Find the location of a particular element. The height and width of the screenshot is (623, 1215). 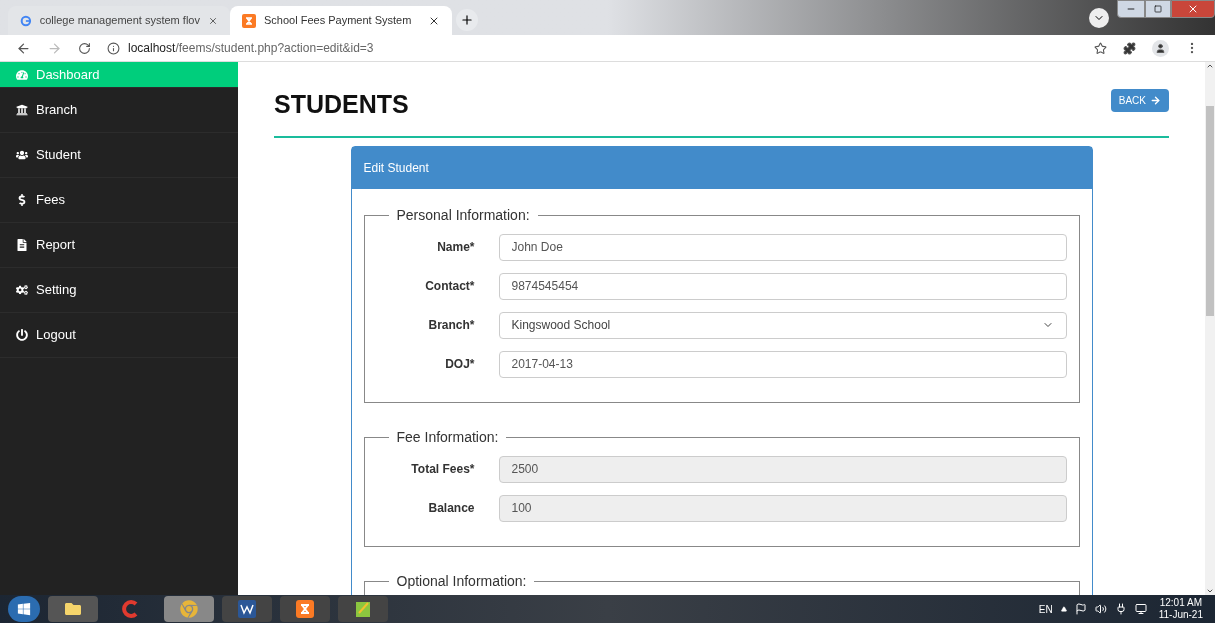

volume-icon is located at coordinates (1100, 609).